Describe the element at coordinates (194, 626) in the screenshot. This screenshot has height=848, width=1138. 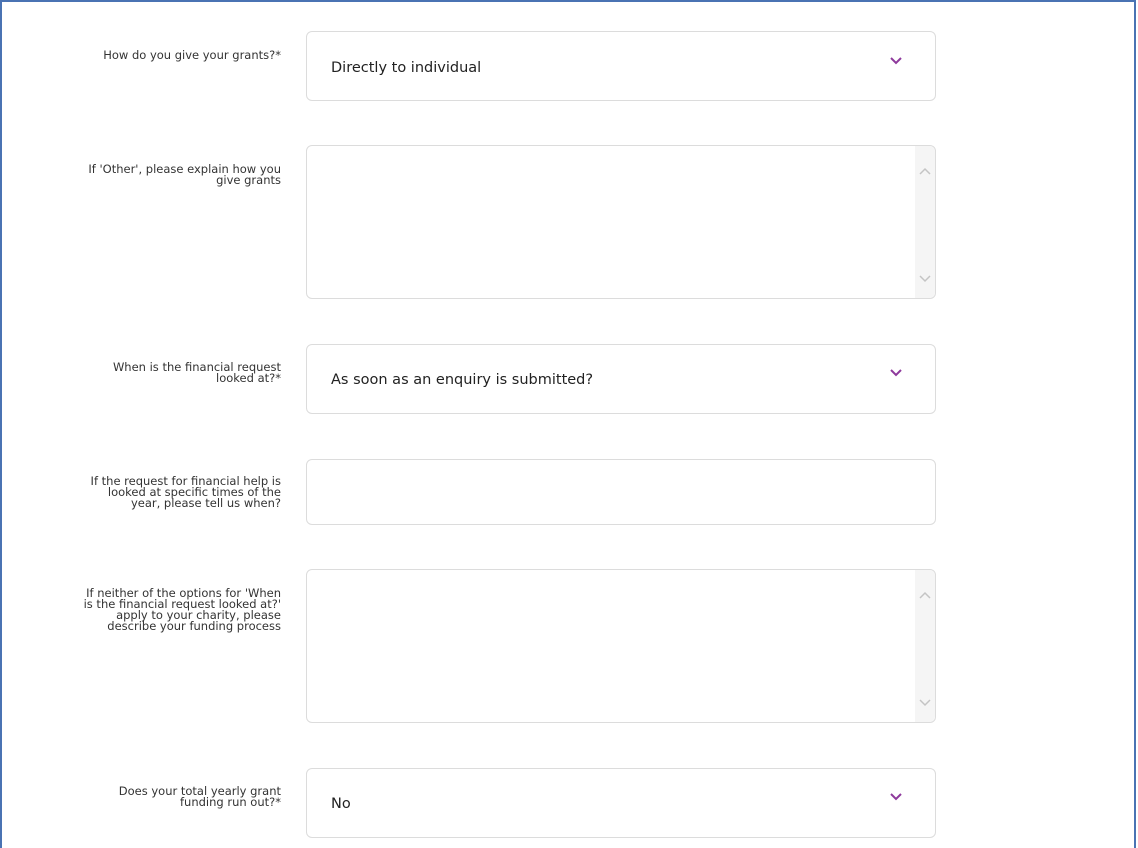
I see `funding-process-label-line: describe your funding process` at that location.